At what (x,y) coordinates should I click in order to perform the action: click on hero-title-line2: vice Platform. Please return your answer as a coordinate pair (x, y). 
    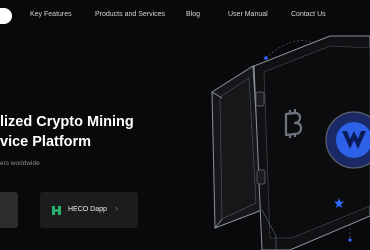
    Looking at the image, I should click on (46, 142).